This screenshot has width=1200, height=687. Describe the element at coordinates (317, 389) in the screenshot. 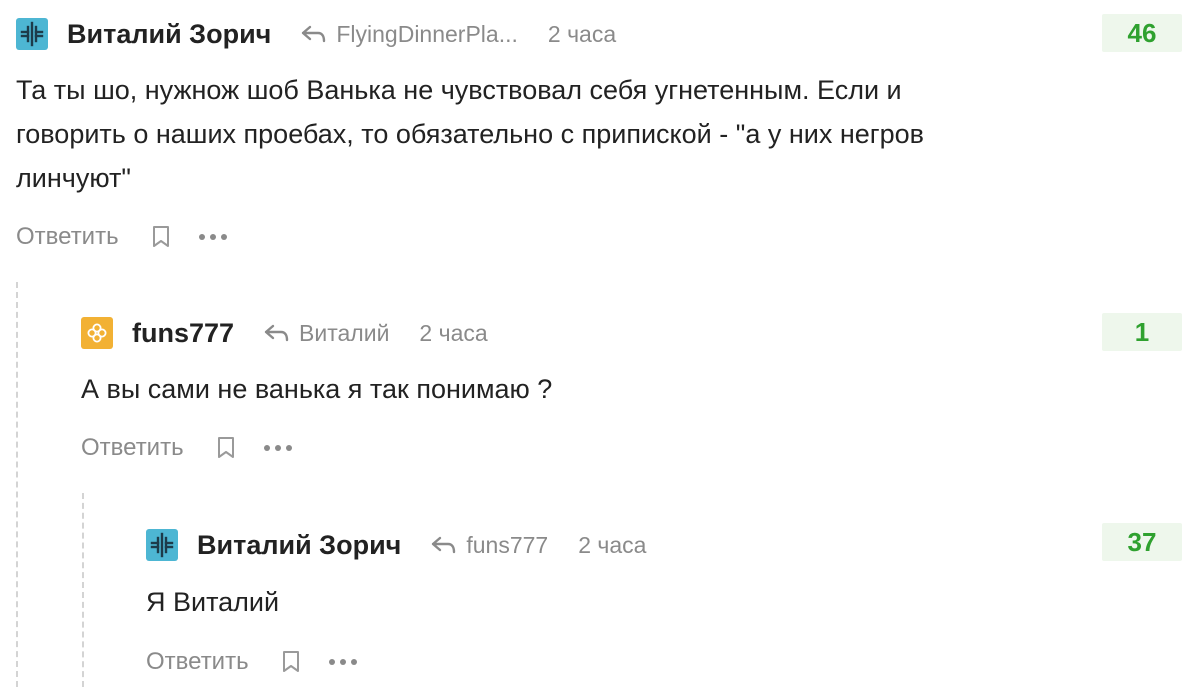

I see `comment-text-line: А вы сами не ванька я так понимаю ?` at that location.